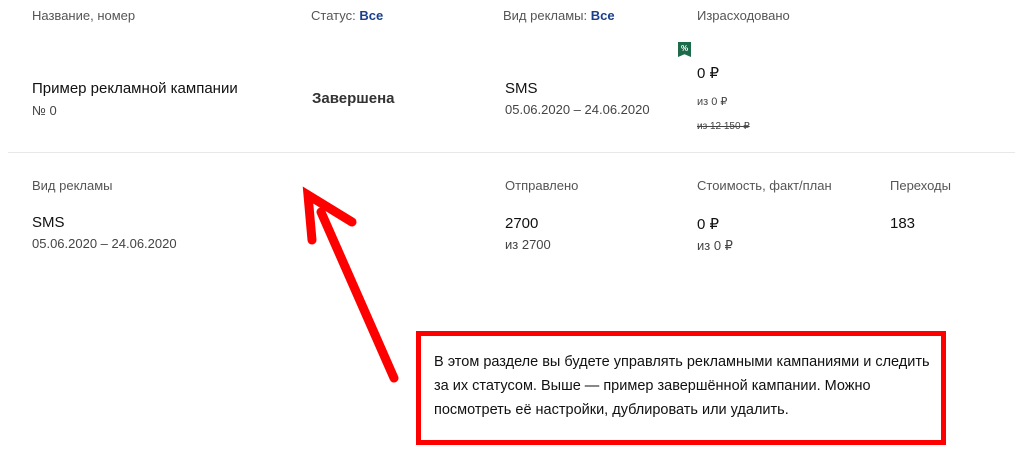  What do you see at coordinates (511, 152) in the screenshot?
I see `row-divider` at bounding box center [511, 152].